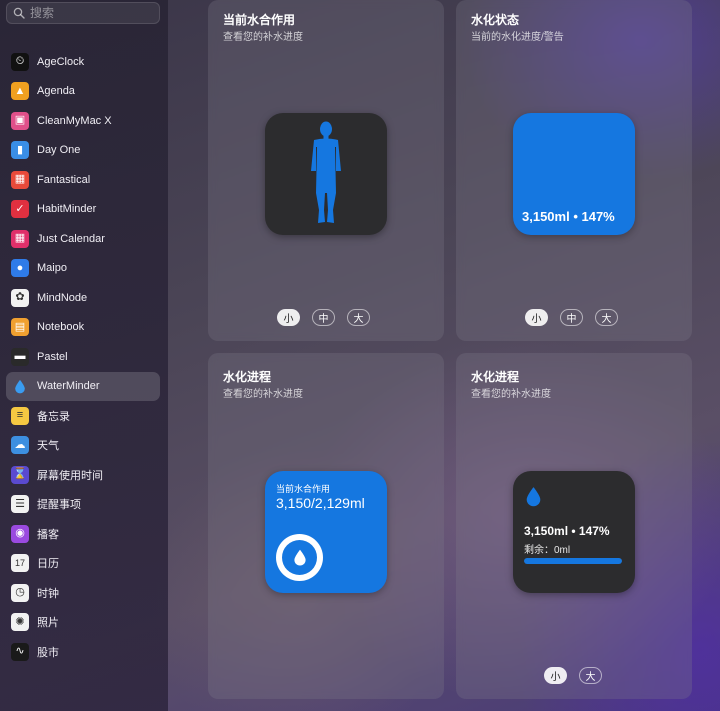 The height and width of the screenshot is (711, 720). Describe the element at coordinates (20, 445) in the screenshot. I see `weather-icon: ☁` at that location.